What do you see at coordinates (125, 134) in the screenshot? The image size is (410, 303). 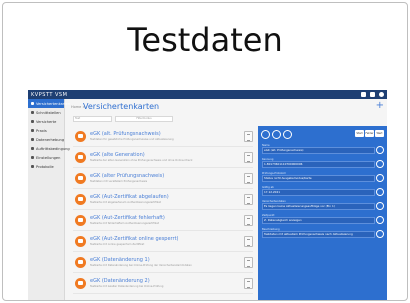 I see `list-item-title: eGK (alt. Prüfungsnachweis)` at bounding box center [125, 134].